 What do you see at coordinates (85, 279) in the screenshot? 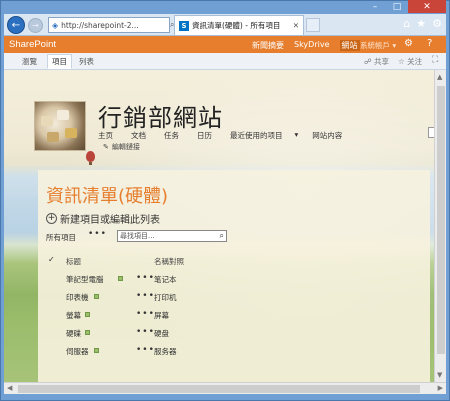
I see `row-title-link: 筆記型電腦` at bounding box center [85, 279].